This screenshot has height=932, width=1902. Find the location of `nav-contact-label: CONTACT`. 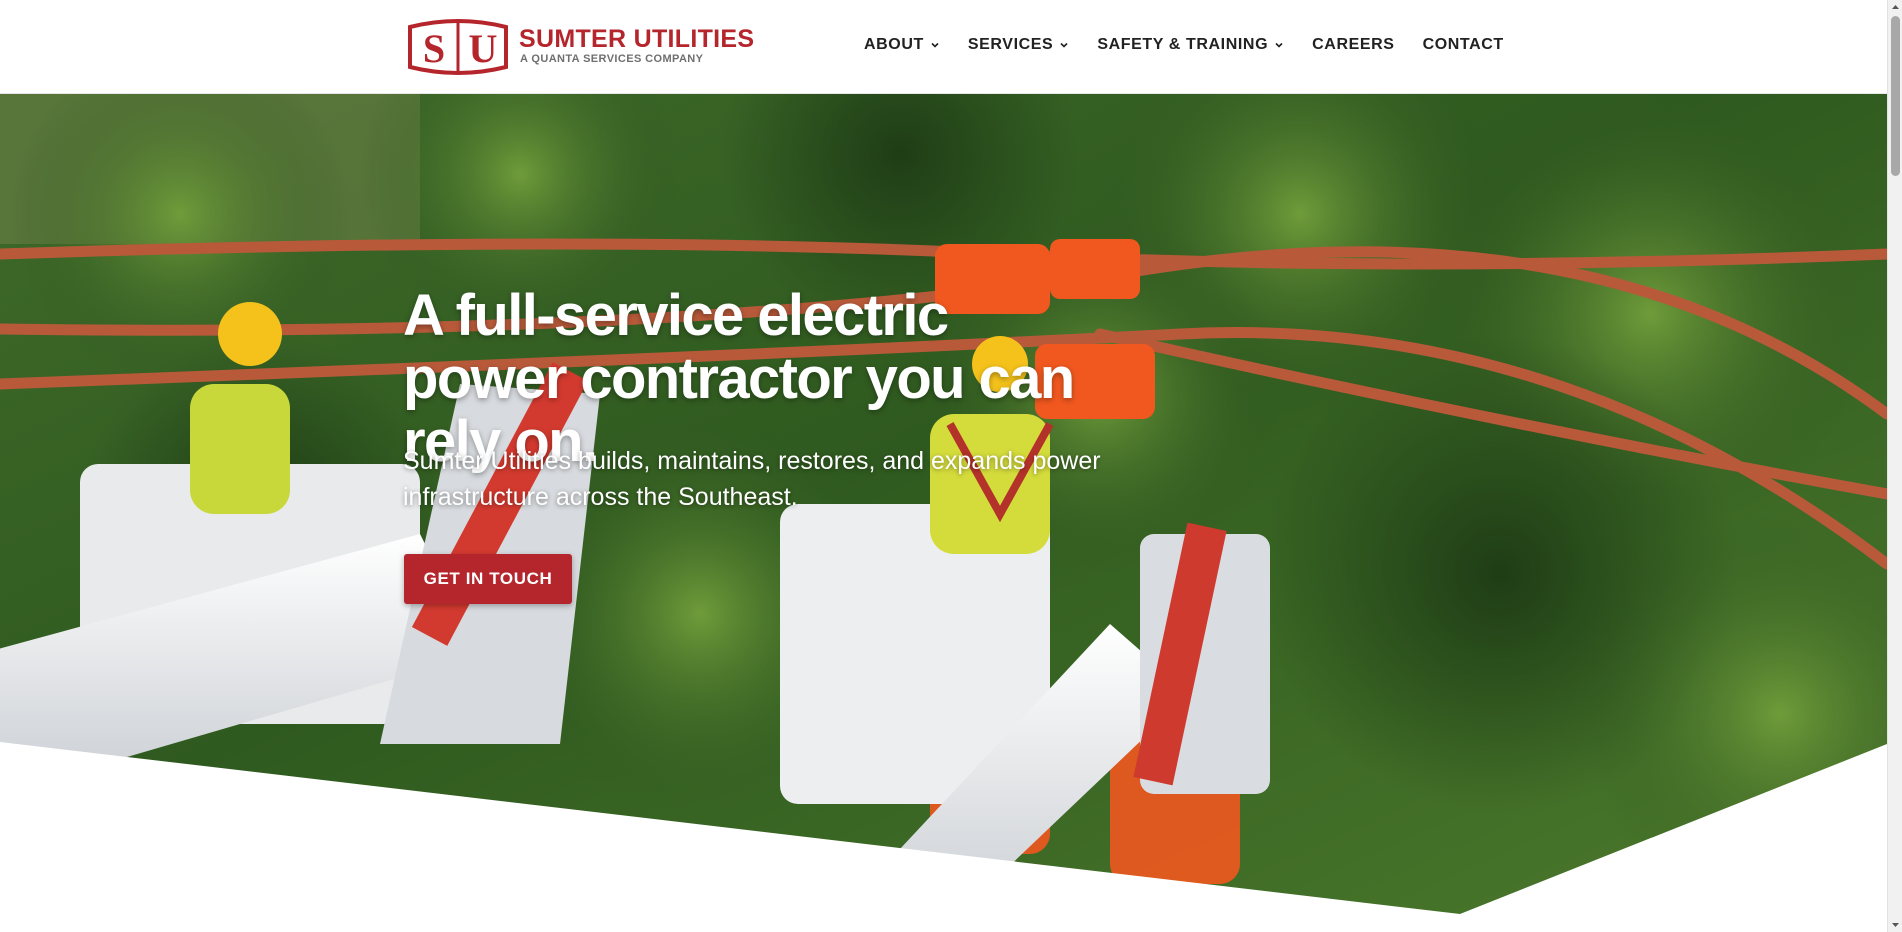

nav-contact-label: CONTACT is located at coordinates (1463, 44).